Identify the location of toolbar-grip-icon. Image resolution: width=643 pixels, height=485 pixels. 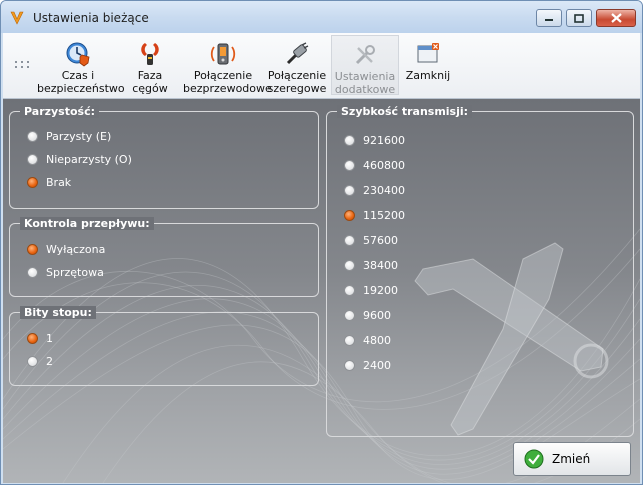
(22, 64).